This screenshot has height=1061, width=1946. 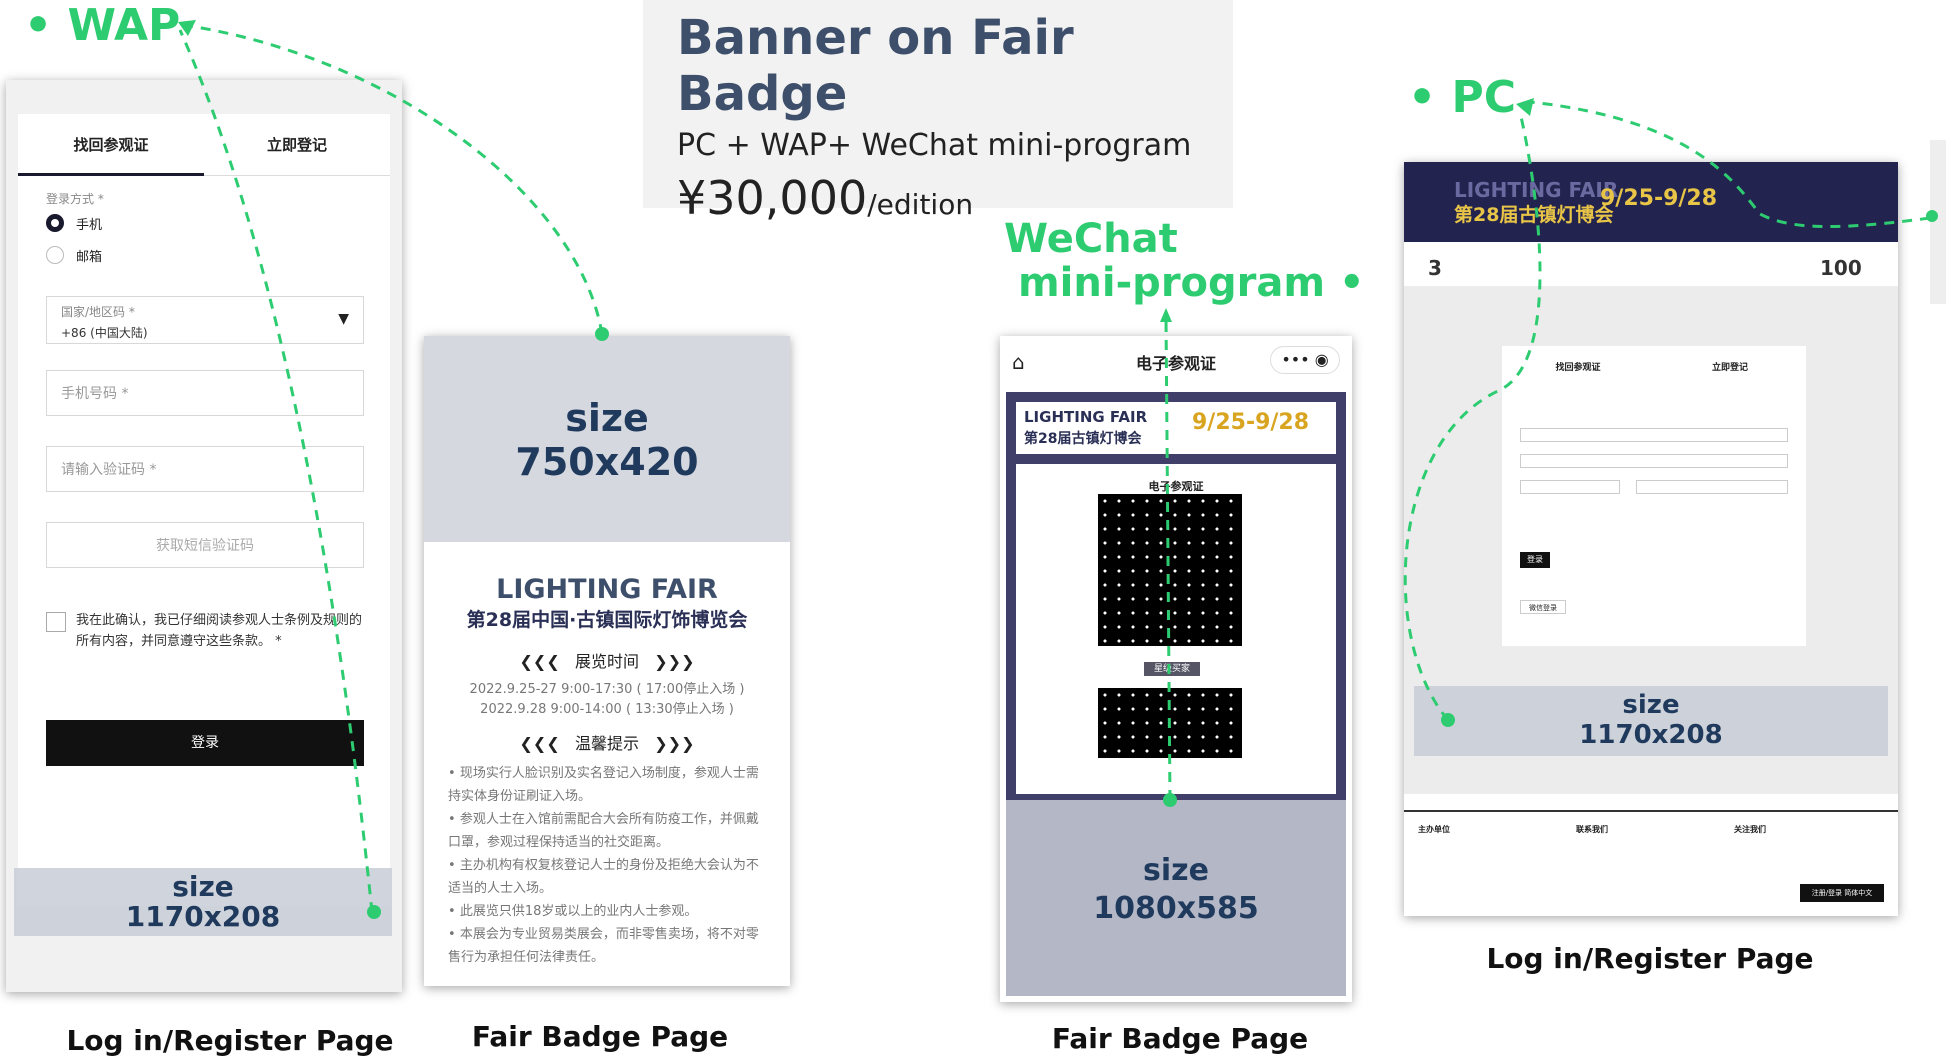 What do you see at coordinates (1472, 416) in the screenshot?
I see `pointer-pc-banner` at bounding box center [1472, 416].